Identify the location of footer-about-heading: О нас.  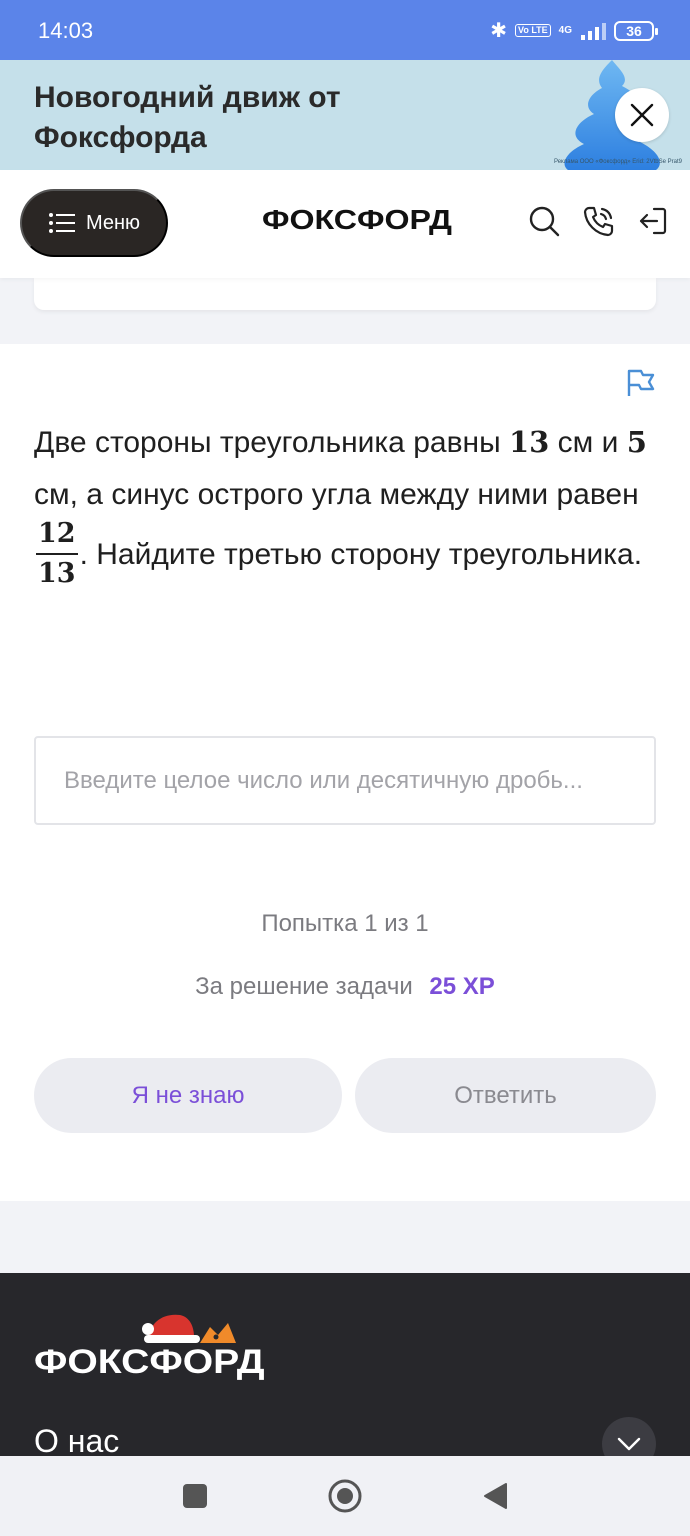
(76, 1439).